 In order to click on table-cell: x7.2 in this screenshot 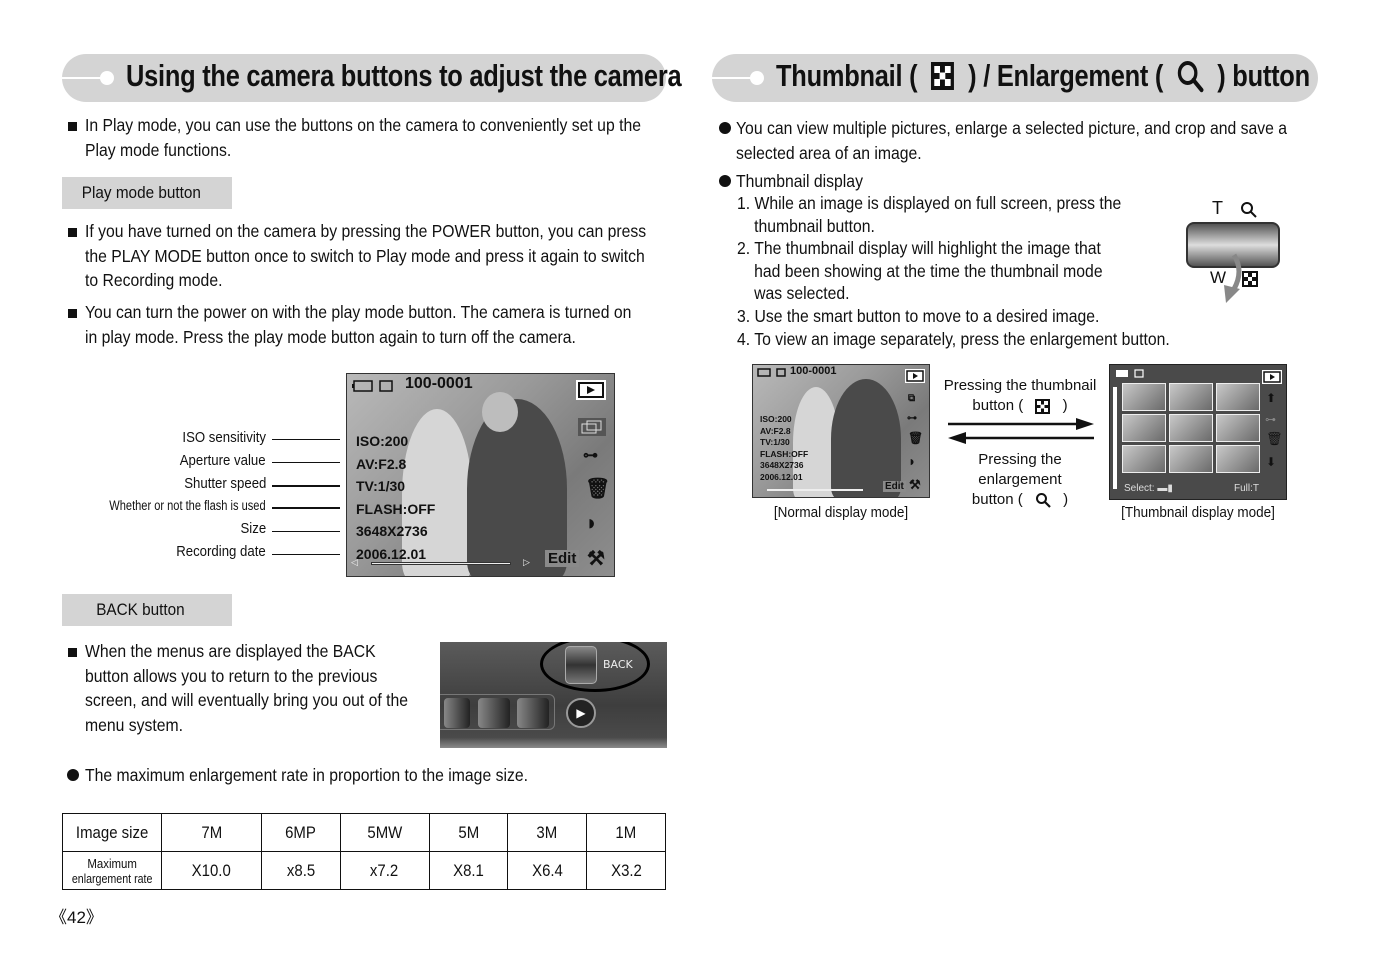, I will do `click(384, 870)`.